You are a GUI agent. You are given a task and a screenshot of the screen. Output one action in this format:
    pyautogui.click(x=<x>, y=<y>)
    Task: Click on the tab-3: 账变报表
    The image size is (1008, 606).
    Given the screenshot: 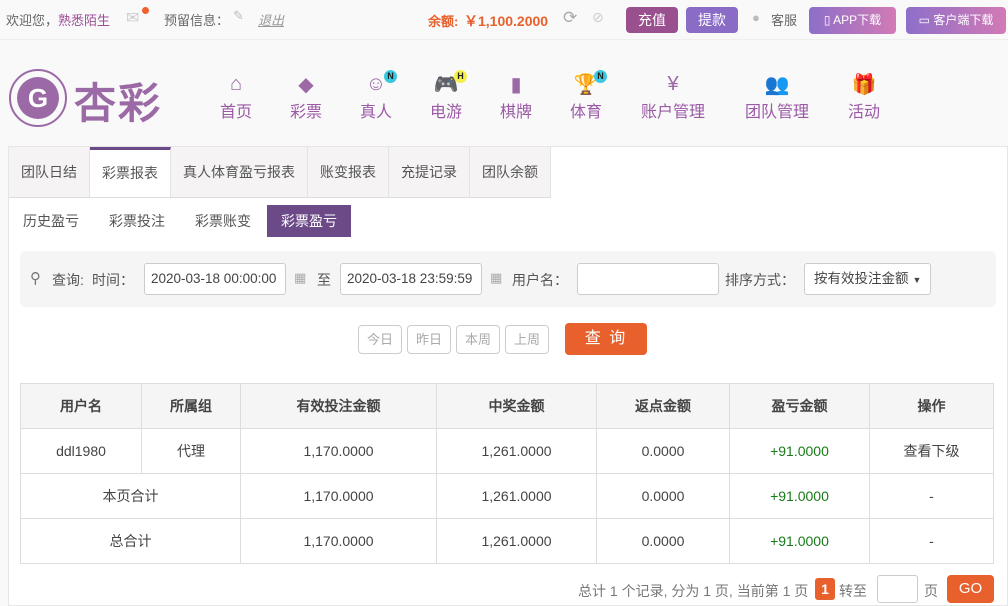 What is the action you would take?
    pyautogui.click(x=348, y=172)
    